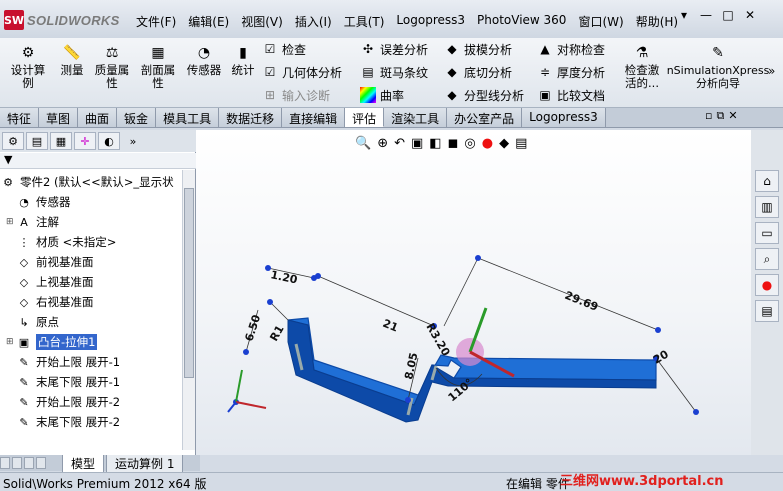 This screenshot has height=491, width=783. I want to click on doc-close-icon: ✕, so click(732, 116).